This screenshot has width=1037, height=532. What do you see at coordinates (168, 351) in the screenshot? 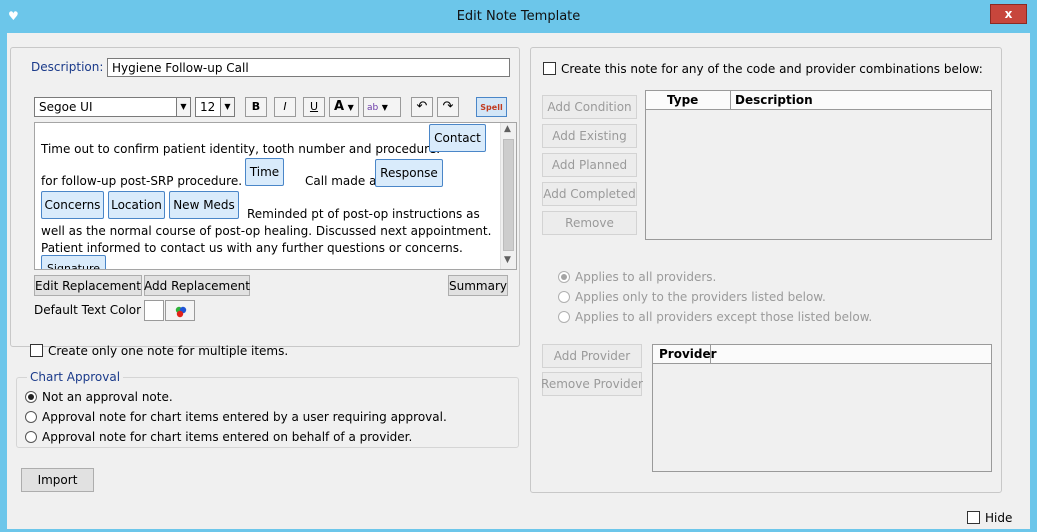
I see `create-one-note-label: Create only one note for multiple items.` at bounding box center [168, 351].